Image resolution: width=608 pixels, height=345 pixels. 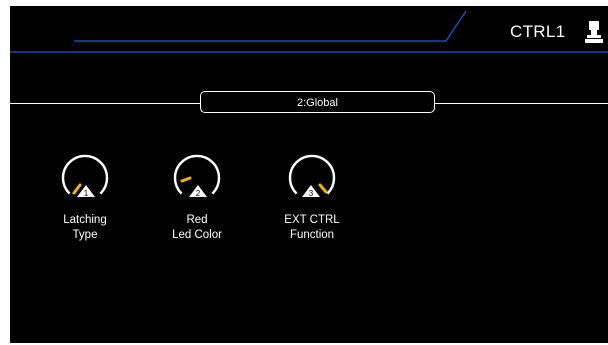 I want to click on knob-label: Red Led Color, so click(x=197, y=228).